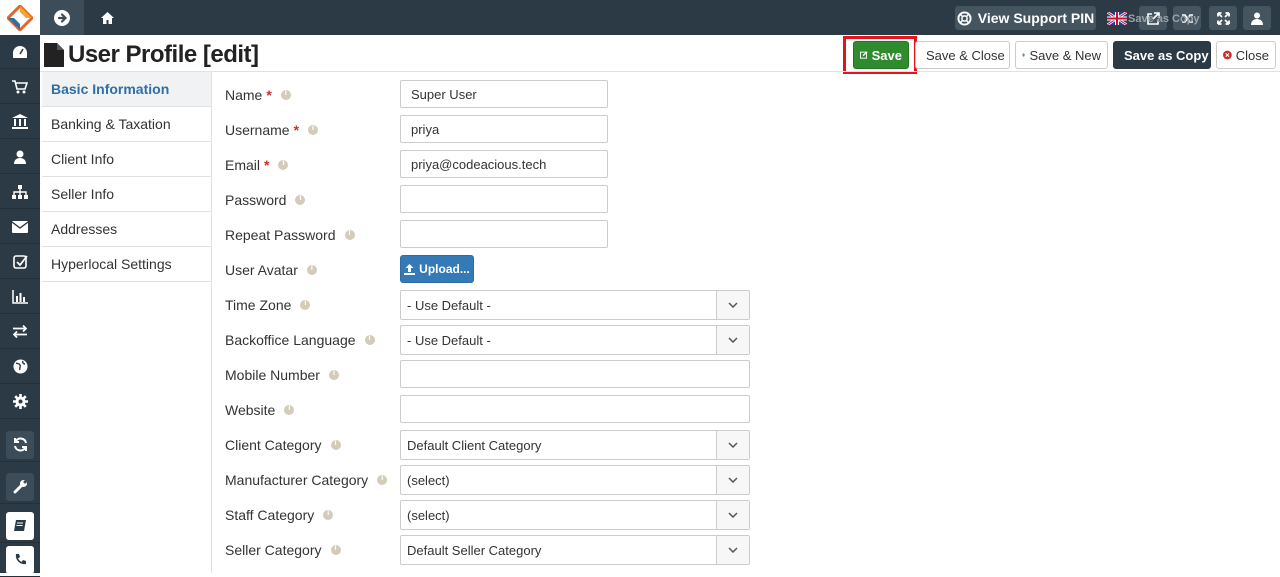  Describe the element at coordinates (1036, 18) in the screenshot. I see `support-pin-label: View Support PIN` at that location.